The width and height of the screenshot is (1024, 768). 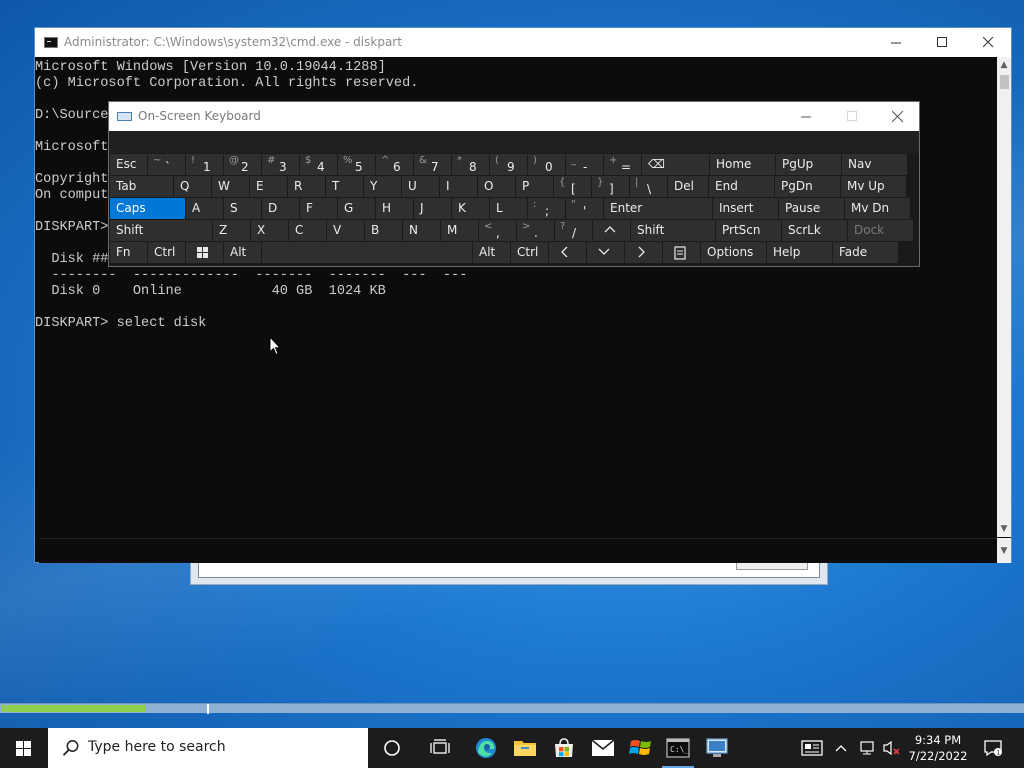 I want to click on cmd-taskbar-button: C:\_, so click(x=678, y=748).